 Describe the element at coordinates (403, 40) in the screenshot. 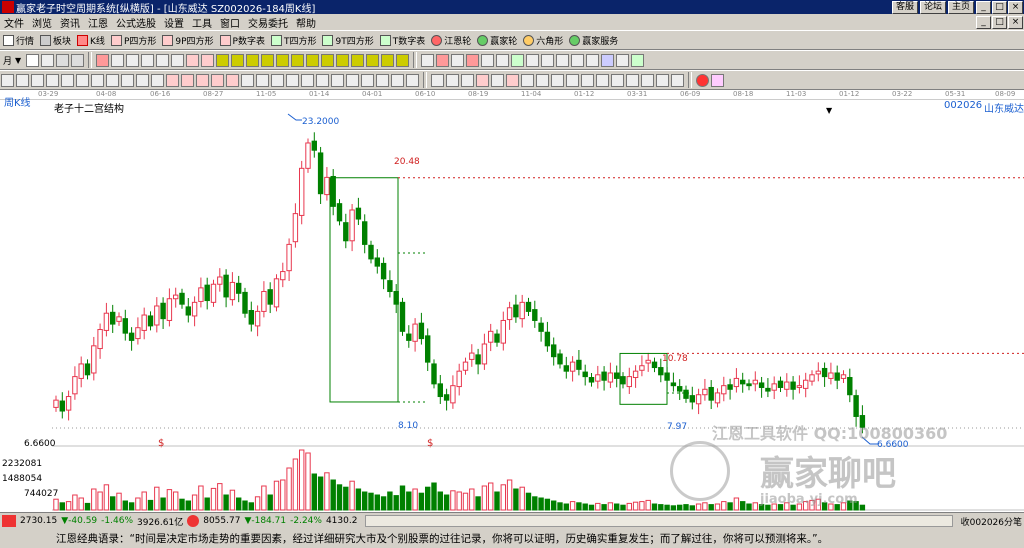

I see `t-table-button: T数字表` at that location.